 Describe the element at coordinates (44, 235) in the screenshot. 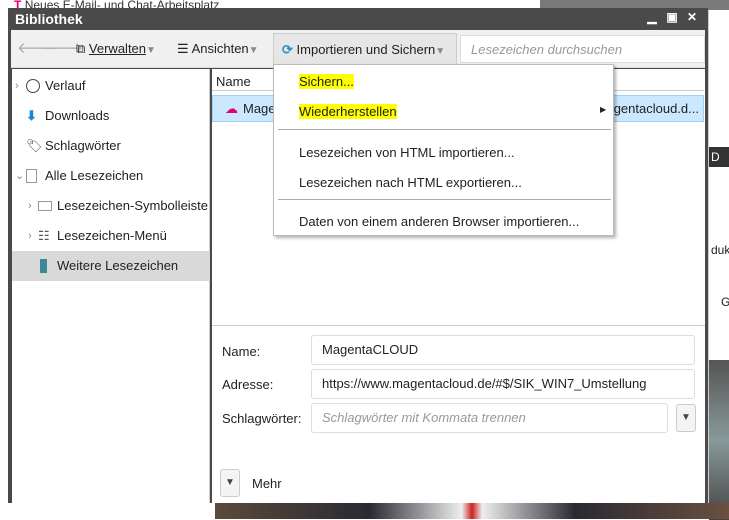

I see `menu-icon: ☷` at that location.